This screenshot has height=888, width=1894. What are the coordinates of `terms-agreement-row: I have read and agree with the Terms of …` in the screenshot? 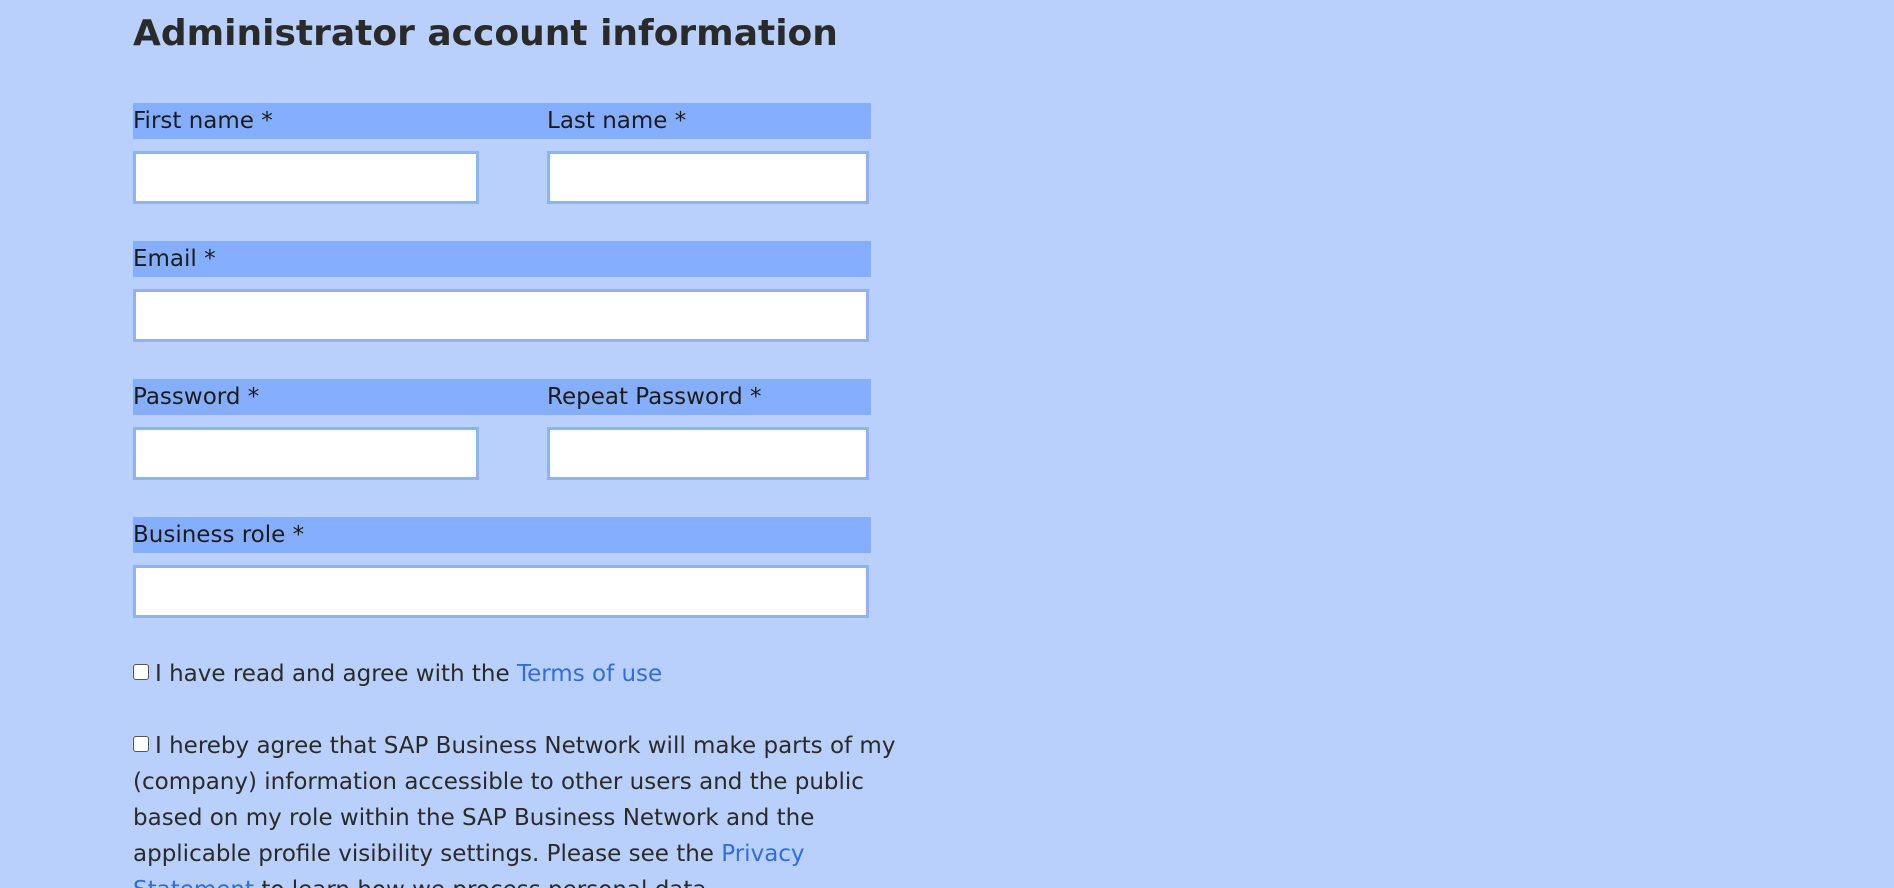 It's located at (523, 674).